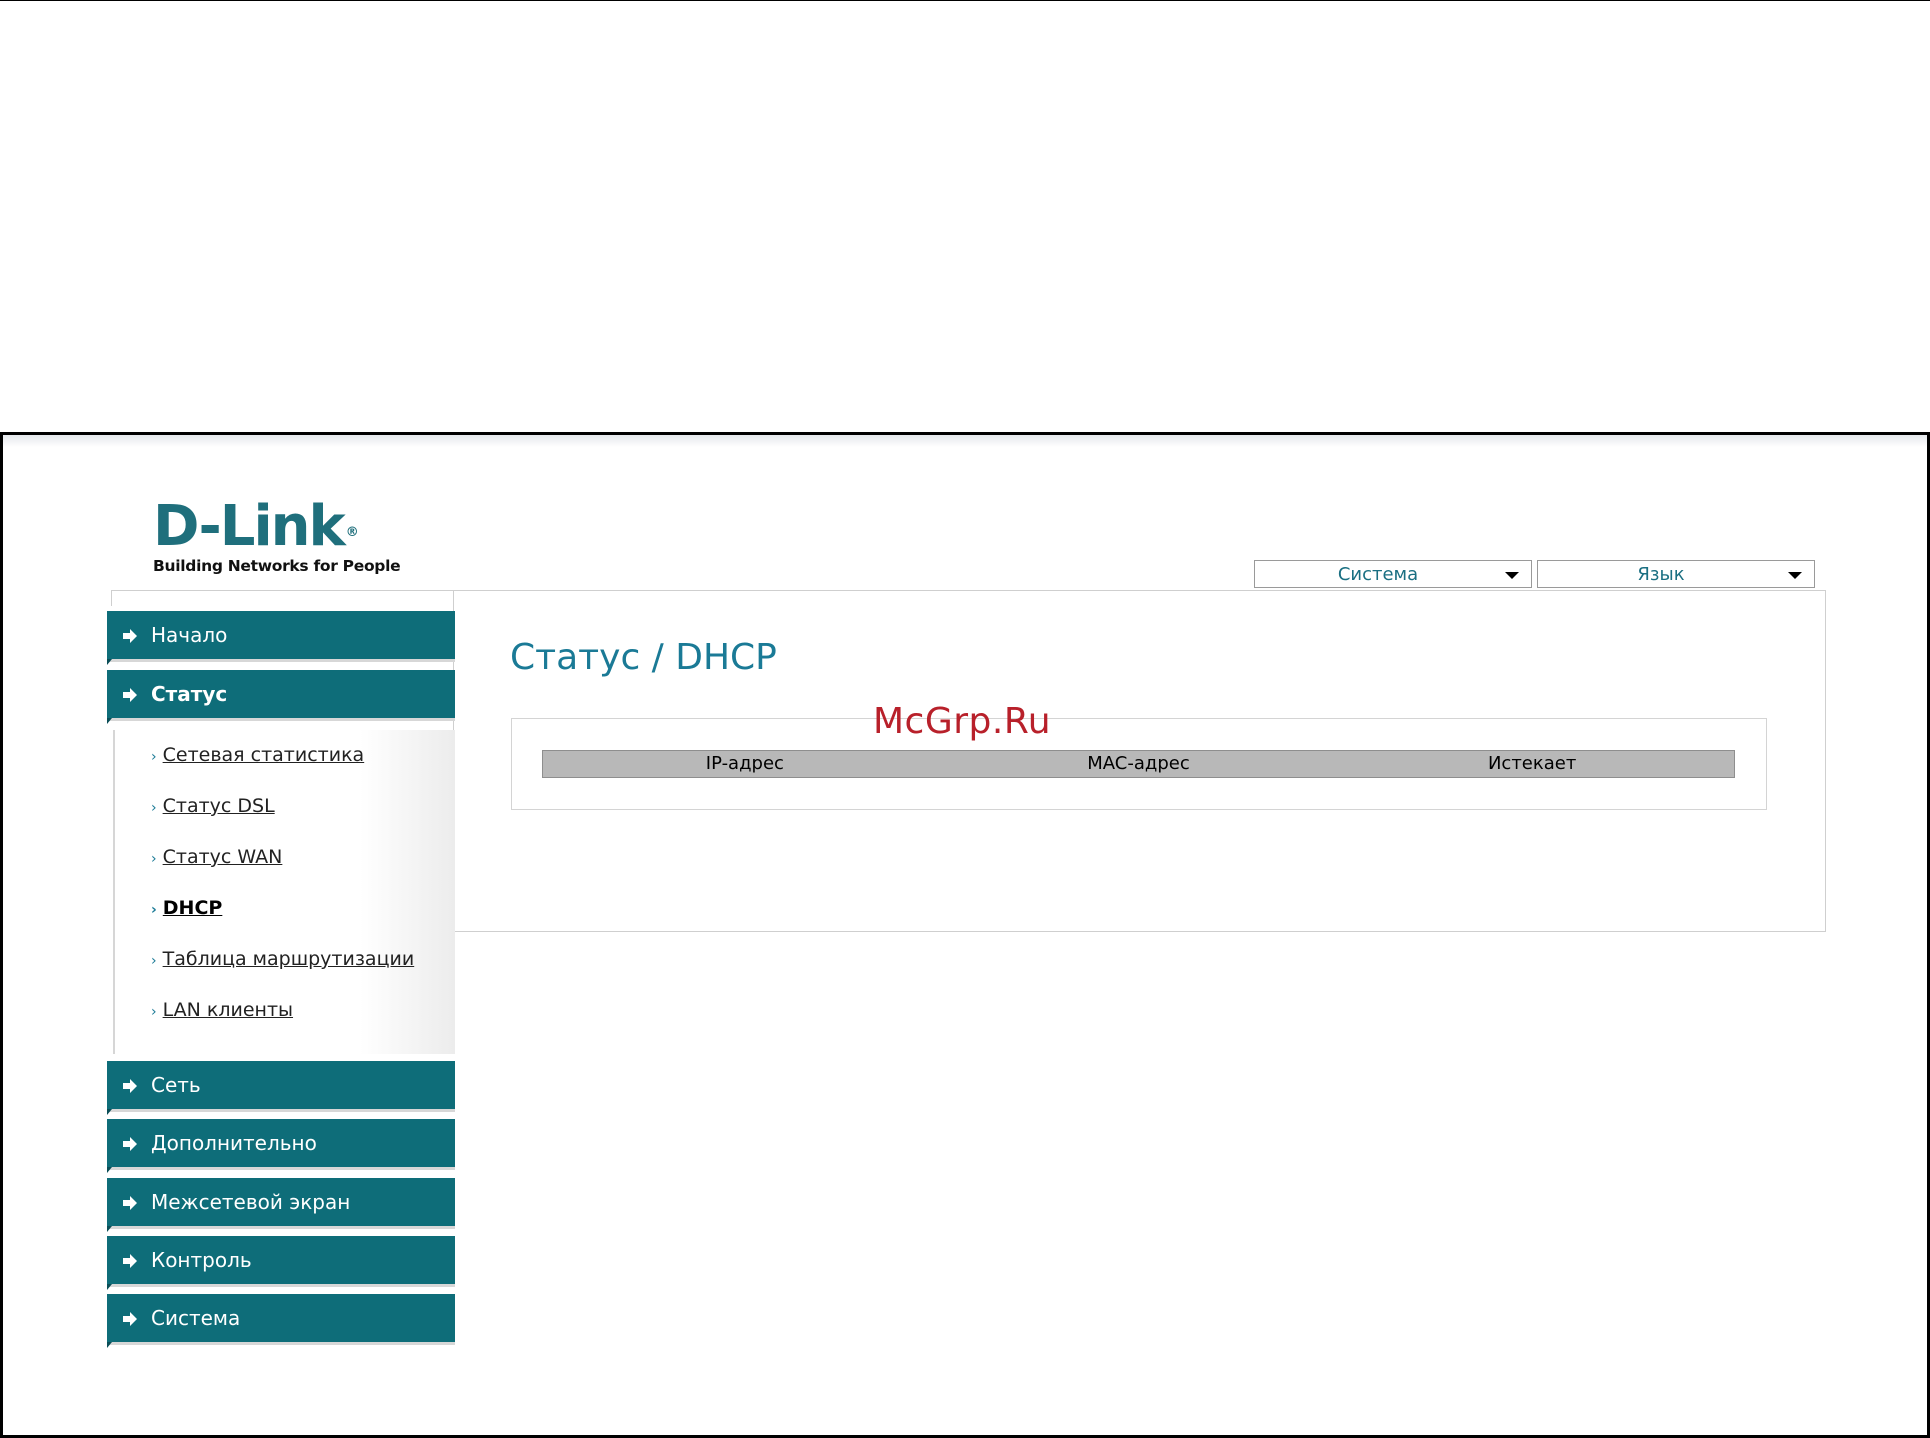  What do you see at coordinates (196, 1318) in the screenshot?
I see `sidebar-item-label: Система` at bounding box center [196, 1318].